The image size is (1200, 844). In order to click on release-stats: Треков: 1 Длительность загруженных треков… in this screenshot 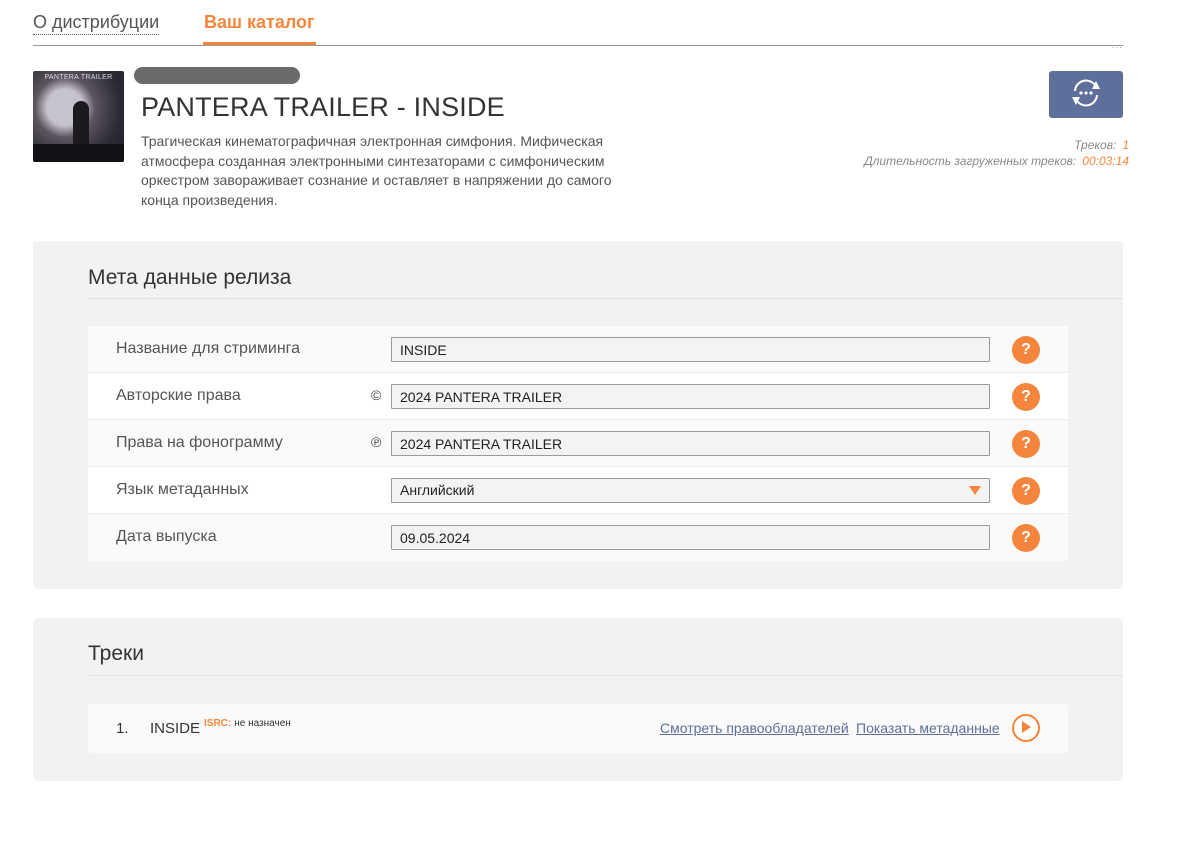, I will do `click(996, 153)`.